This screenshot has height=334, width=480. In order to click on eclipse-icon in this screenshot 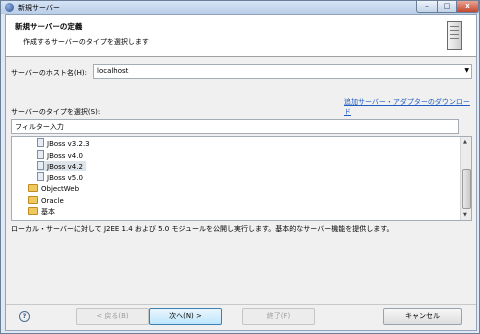, I will do `click(9, 7)`.